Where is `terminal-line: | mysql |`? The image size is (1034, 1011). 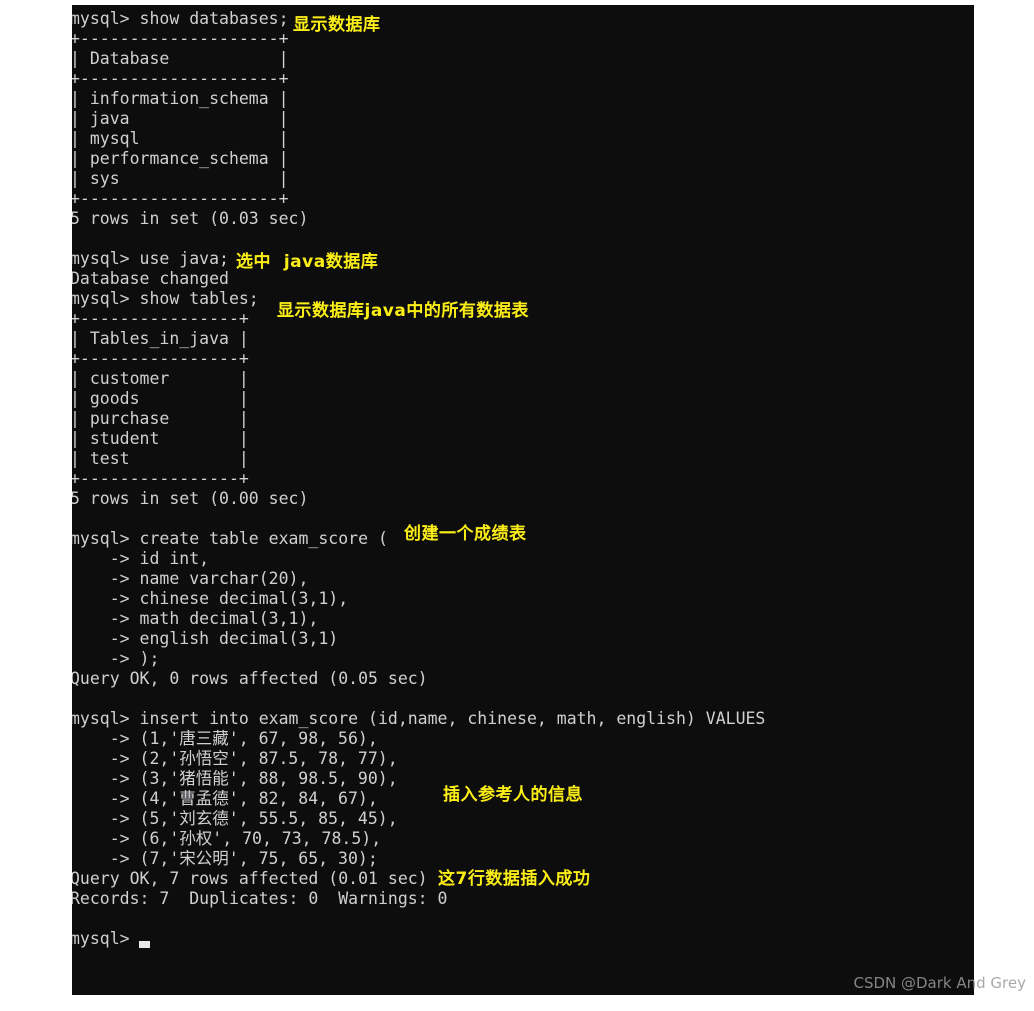 terminal-line: | mysql | is located at coordinates (180, 138).